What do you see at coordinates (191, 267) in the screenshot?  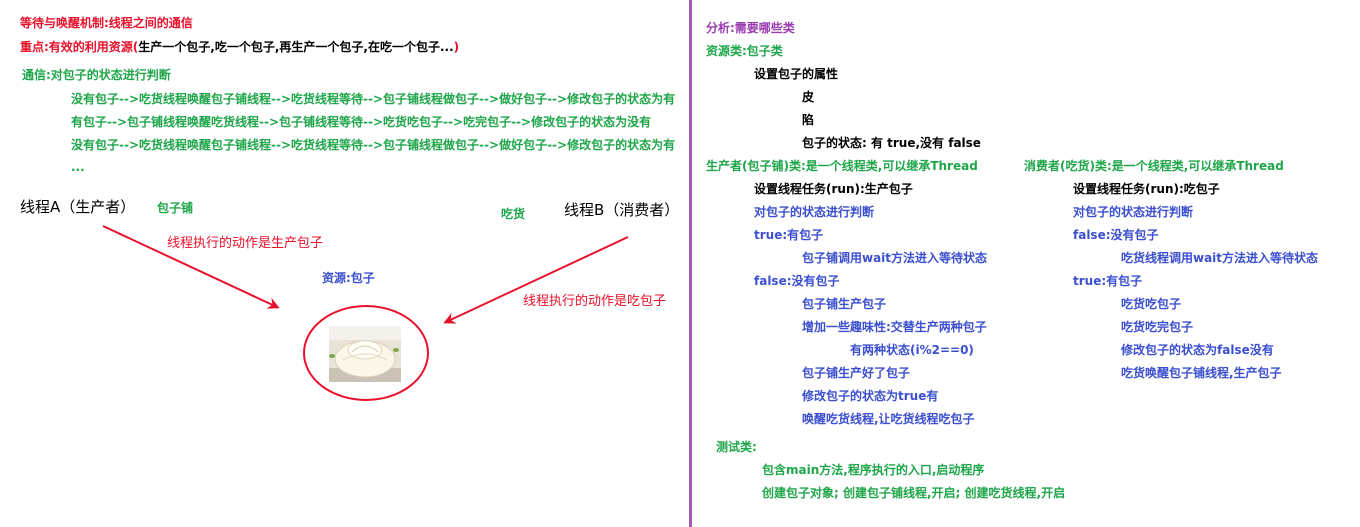 I see `arrow-producer-to-resource` at bounding box center [191, 267].